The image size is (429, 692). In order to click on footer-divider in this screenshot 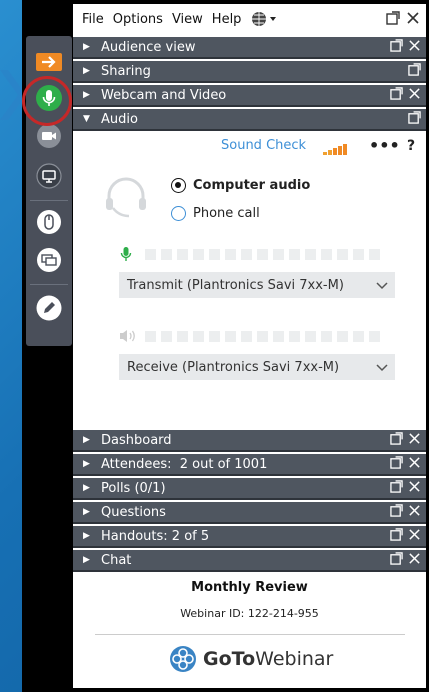, I will do `click(250, 634)`.